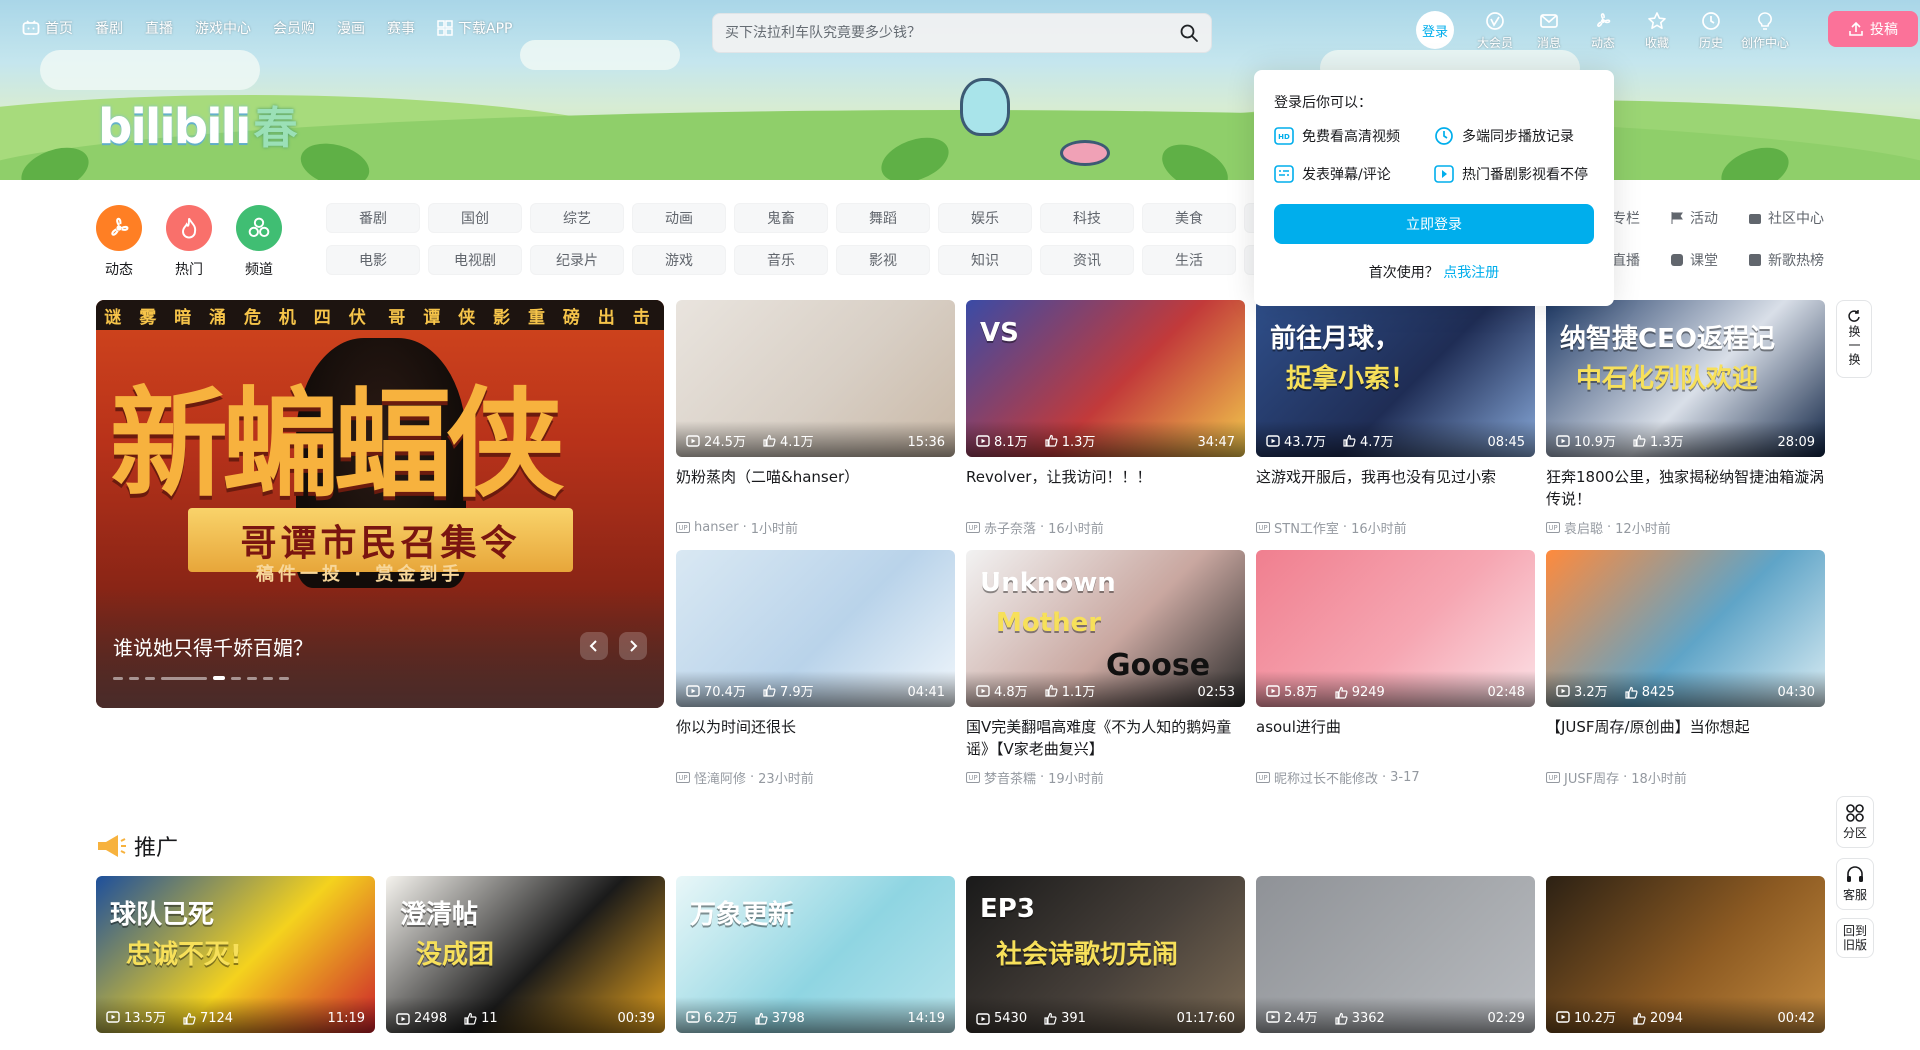 This screenshot has height=1050, width=1920. Describe the element at coordinates (679, 218) in the screenshot. I see `channel-button: 动画` at that location.